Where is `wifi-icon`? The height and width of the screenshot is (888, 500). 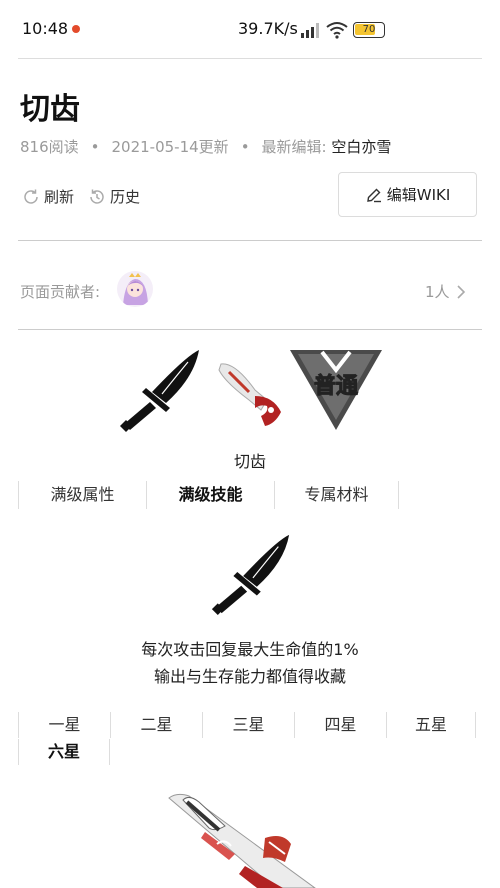
wifi-icon is located at coordinates (337, 30).